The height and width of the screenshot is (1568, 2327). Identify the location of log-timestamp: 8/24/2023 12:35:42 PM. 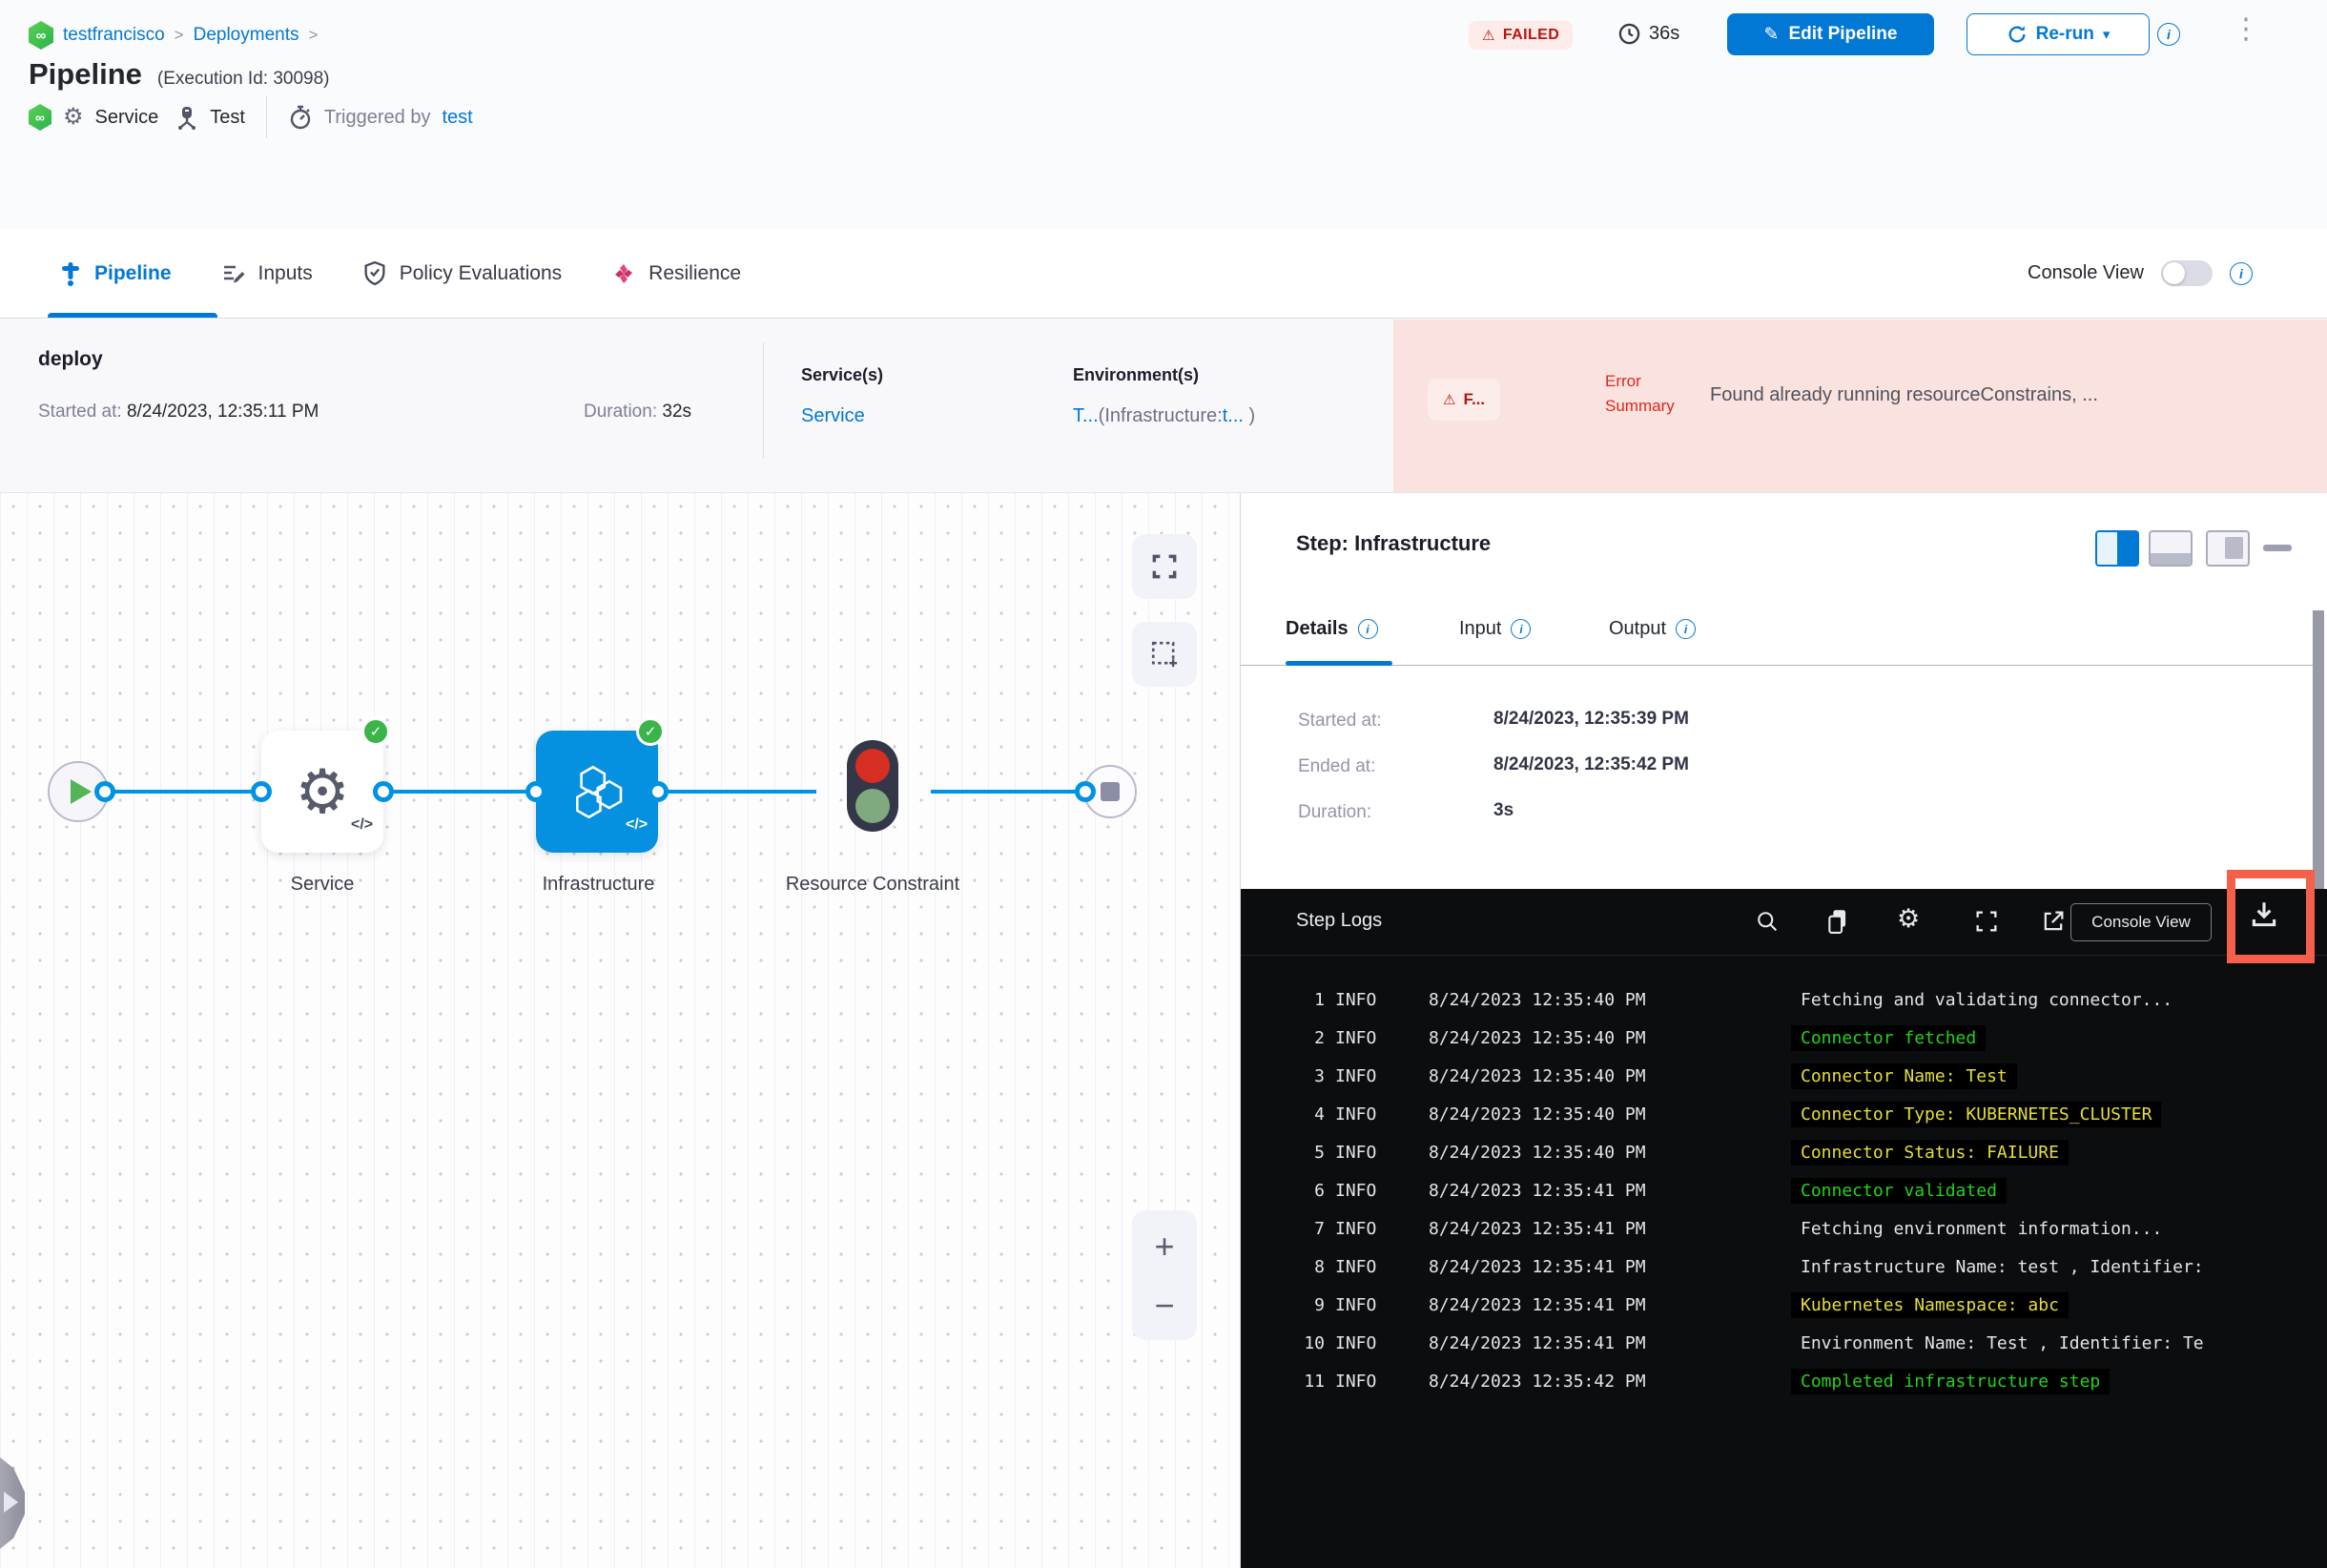
(1537, 1381).